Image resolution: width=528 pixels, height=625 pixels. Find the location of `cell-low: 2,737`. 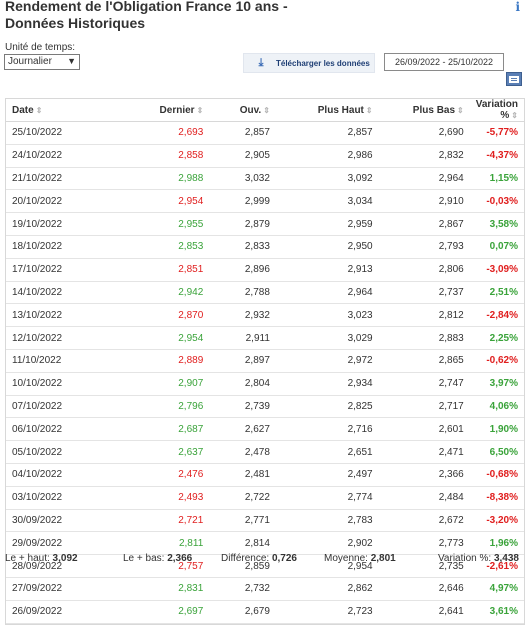

cell-low: 2,737 is located at coordinates (424, 293).